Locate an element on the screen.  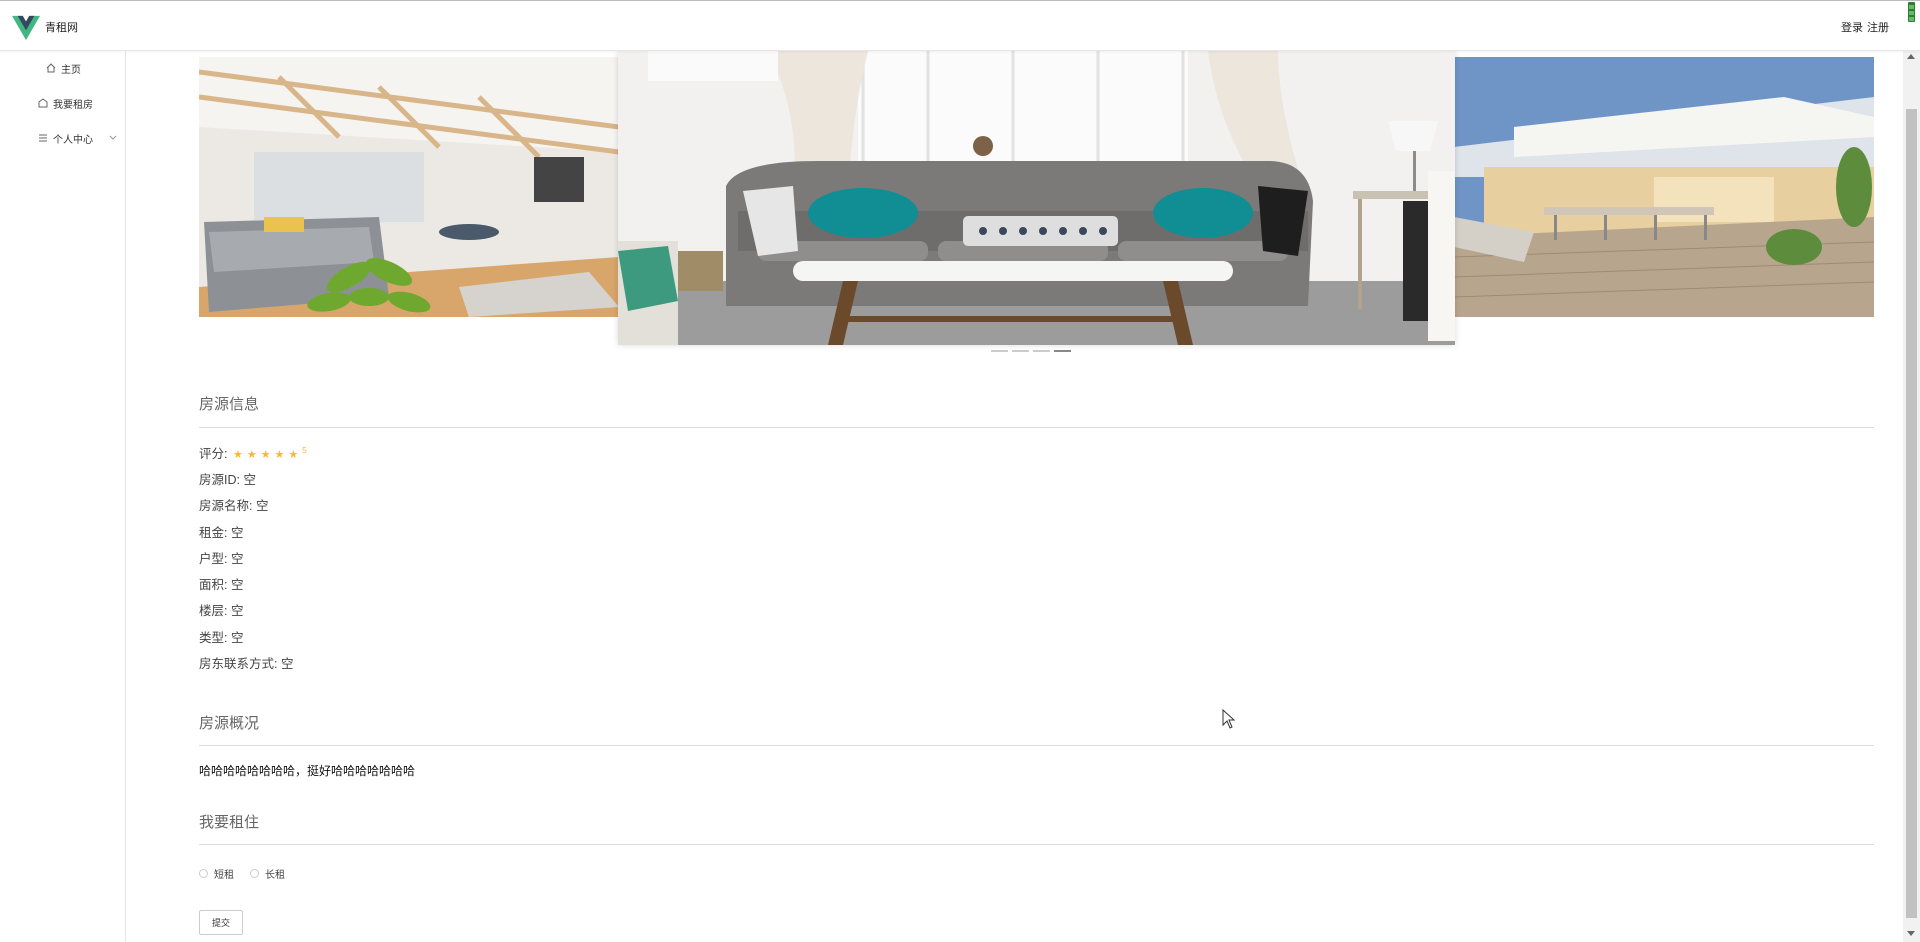
info-row-name: 房源名称: 空 is located at coordinates (233, 504).